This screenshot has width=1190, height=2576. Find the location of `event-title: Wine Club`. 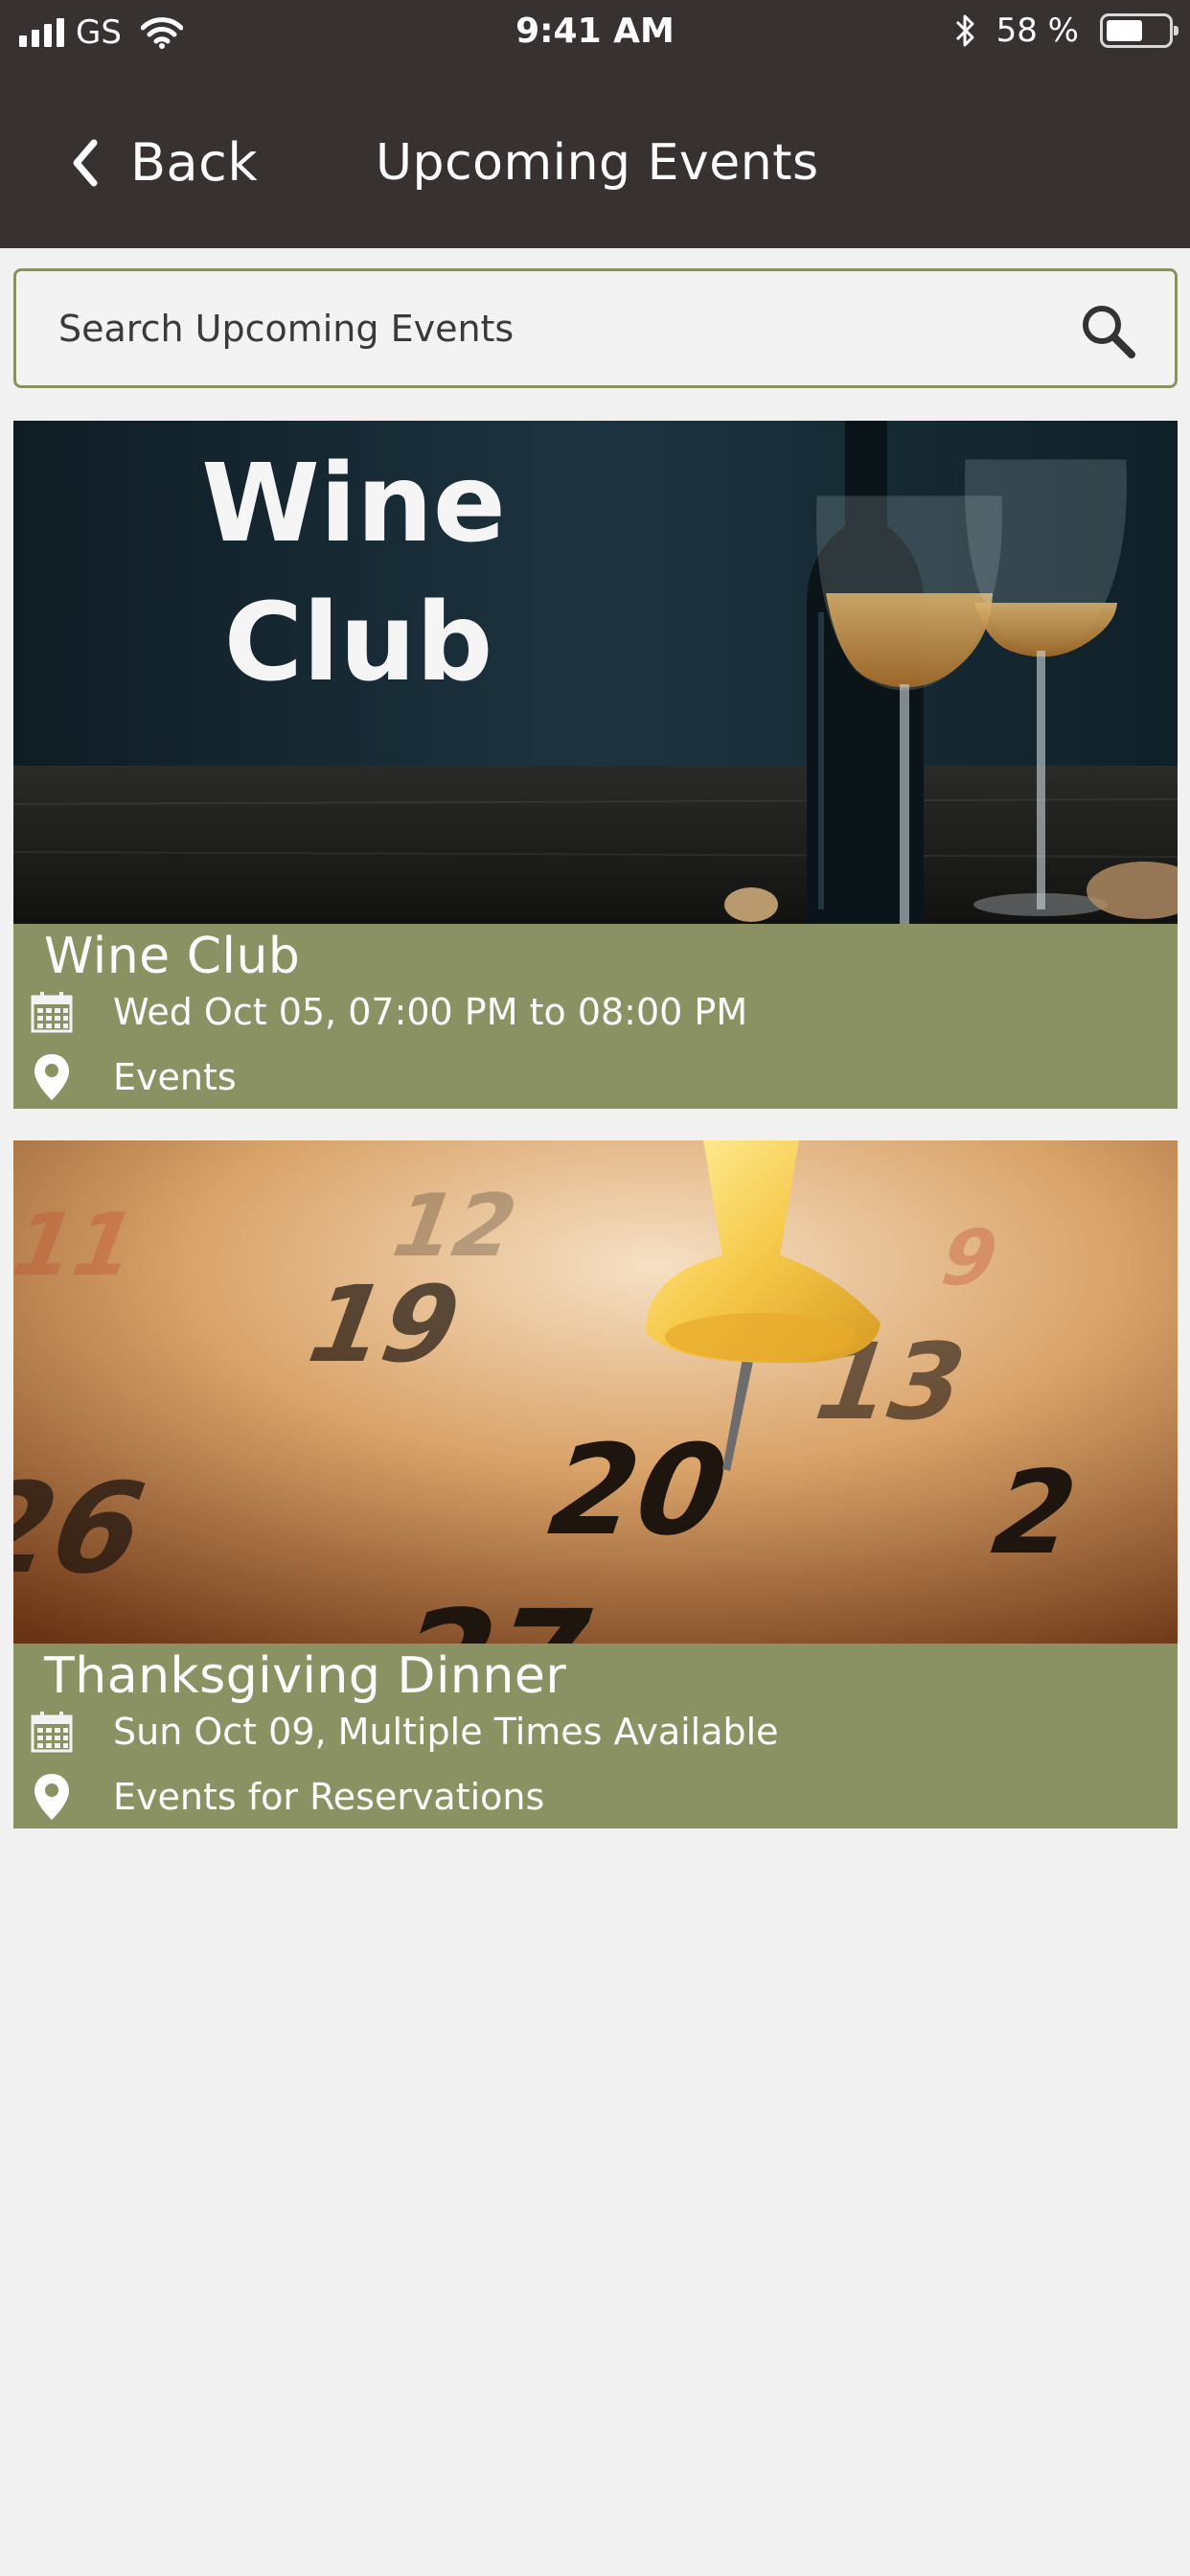

event-title: Wine Club is located at coordinates (172, 956).